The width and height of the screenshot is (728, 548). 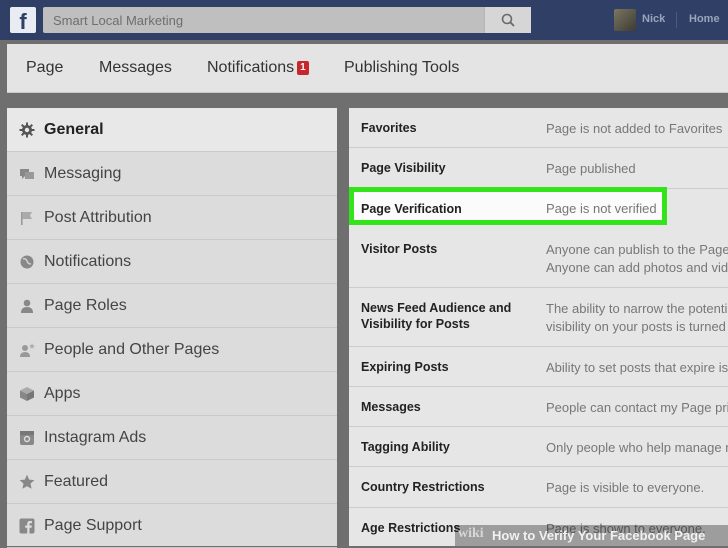 I want to click on setting-row-messages: Messages People can contact my Page pri, so click(x=538, y=407).